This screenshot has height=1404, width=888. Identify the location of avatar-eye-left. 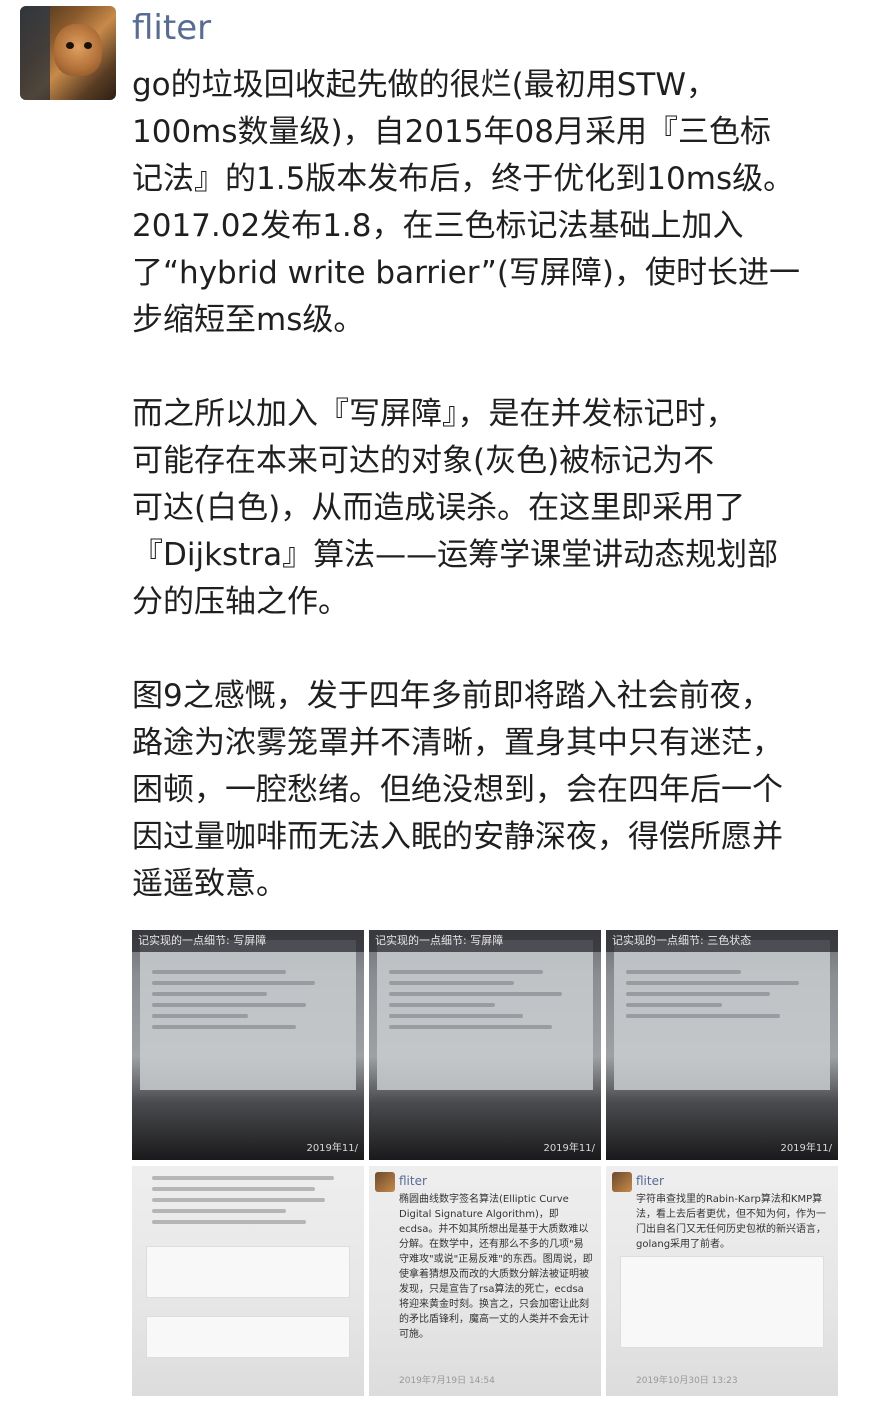
(70, 45).